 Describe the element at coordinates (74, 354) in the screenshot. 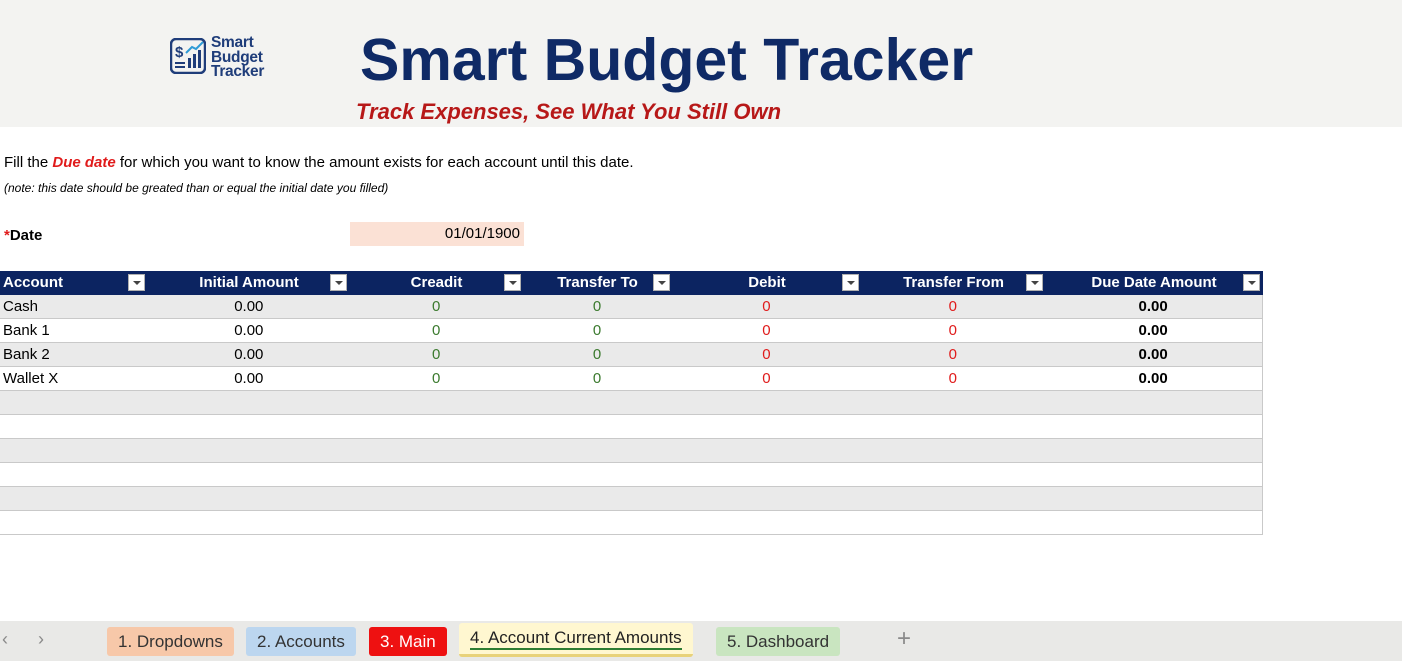

I see `cell-account: Bank 2` at that location.